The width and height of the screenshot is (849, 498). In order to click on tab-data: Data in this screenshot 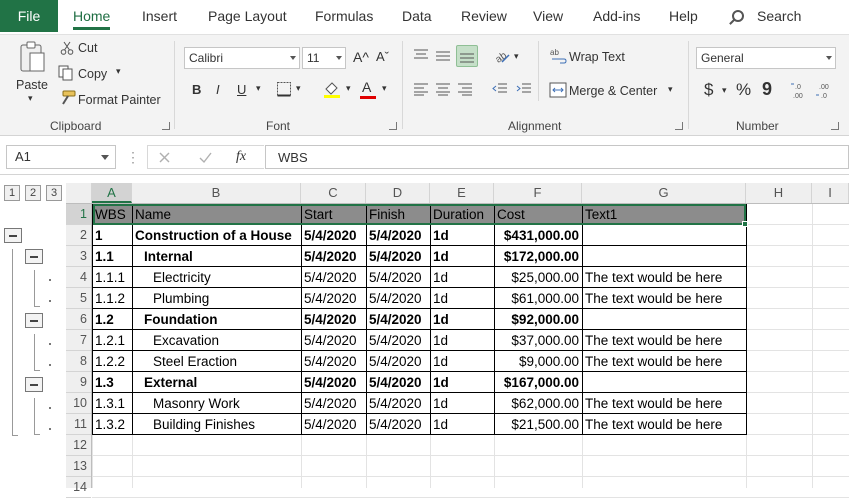, I will do `click(417, 16)`.